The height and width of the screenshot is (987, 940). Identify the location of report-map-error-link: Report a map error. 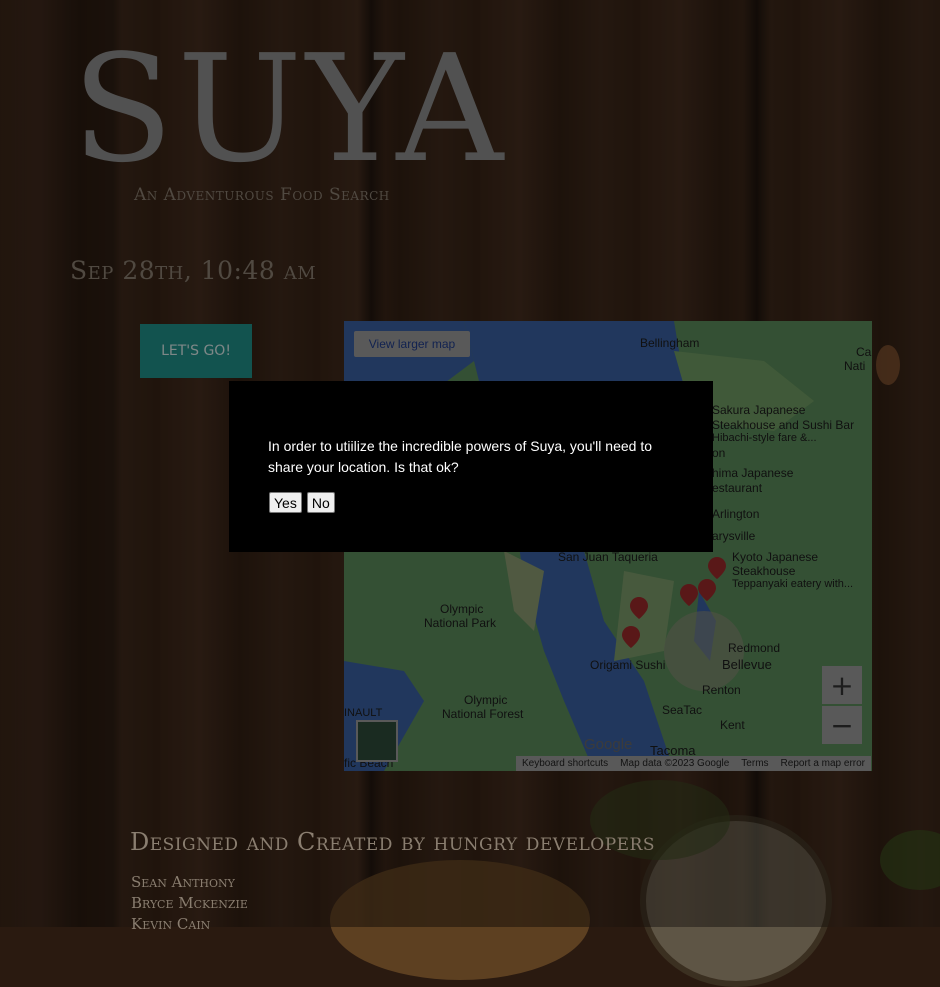
(823, 763).